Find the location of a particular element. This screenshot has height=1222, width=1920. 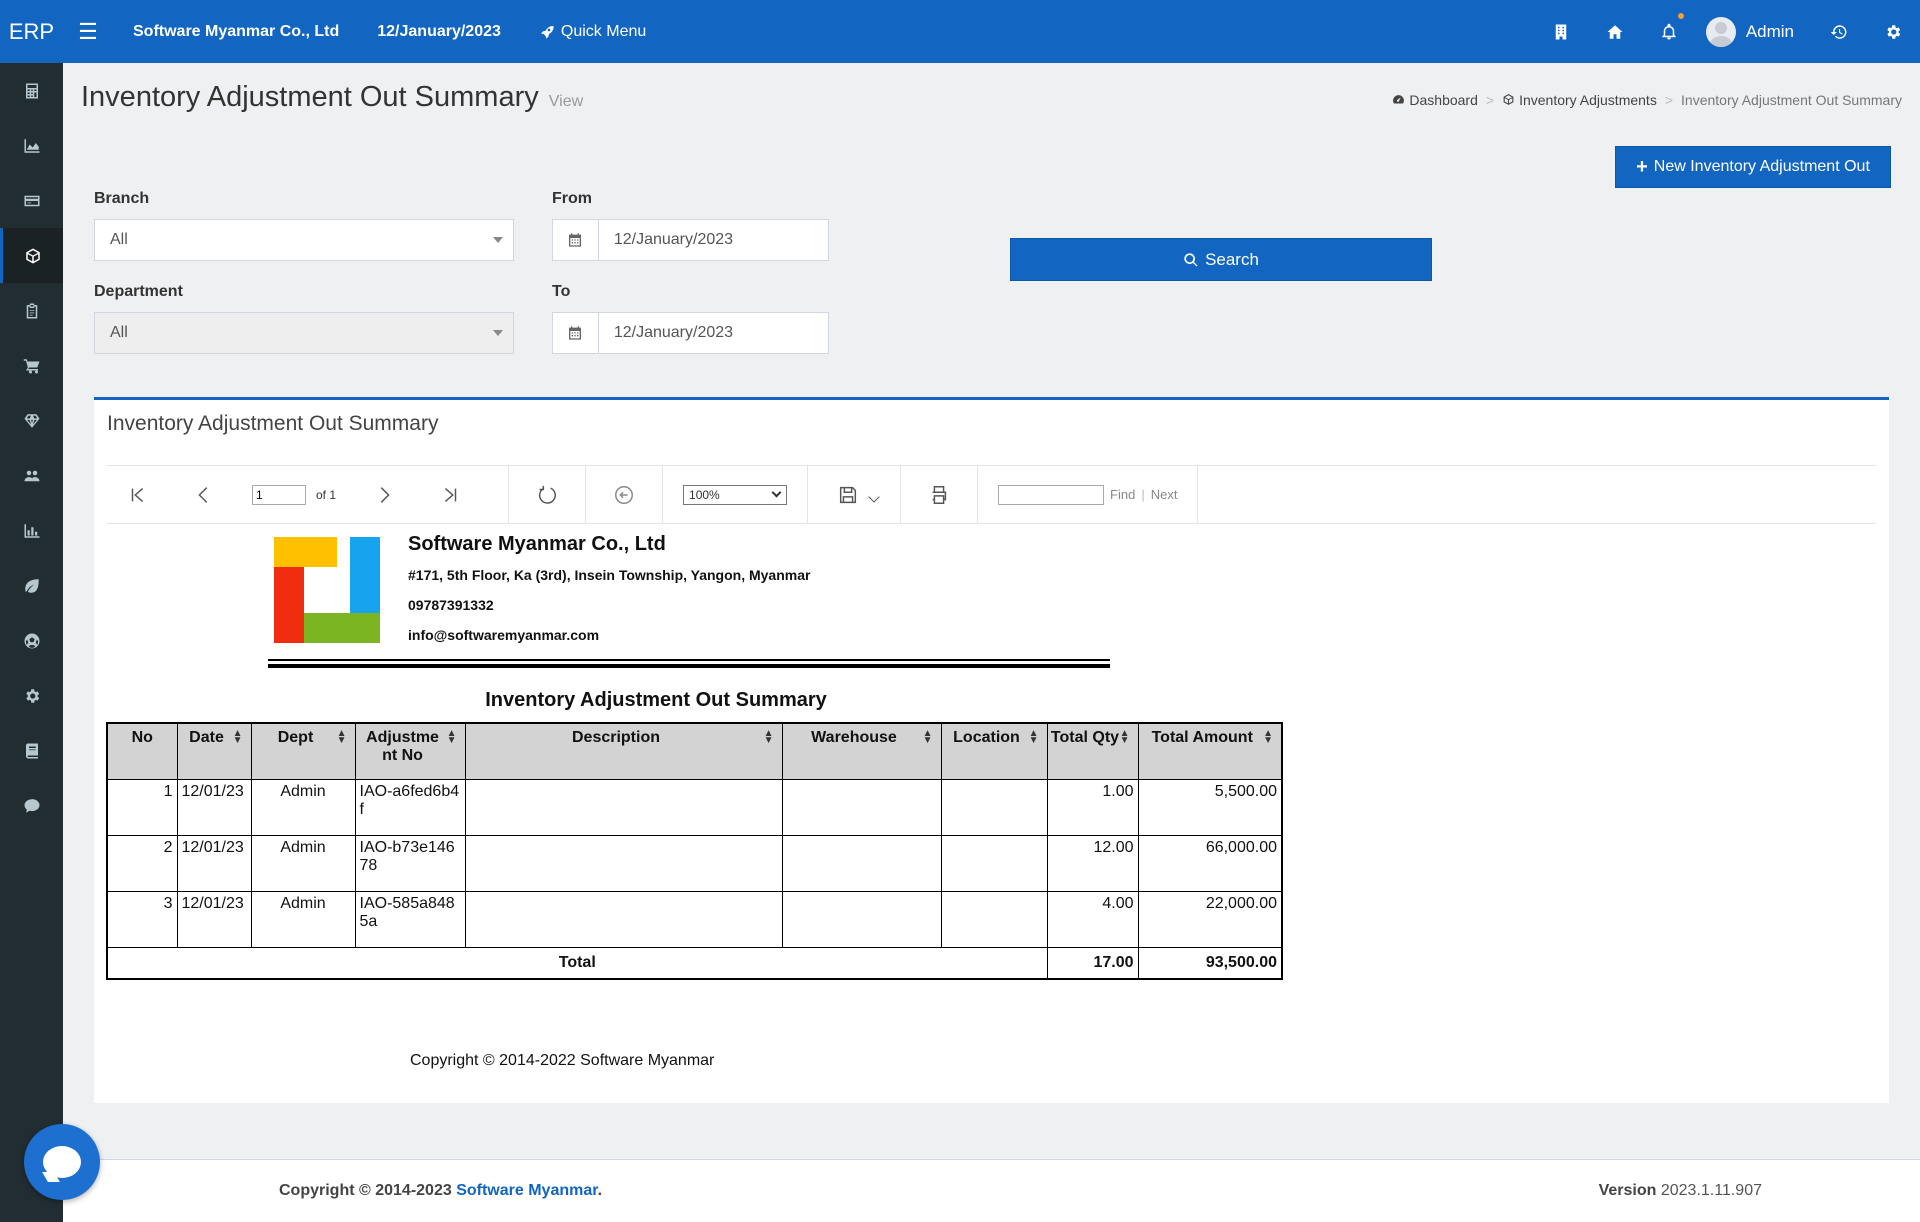

cell-date: 12/01/23 is located at coordinates (214, 919).